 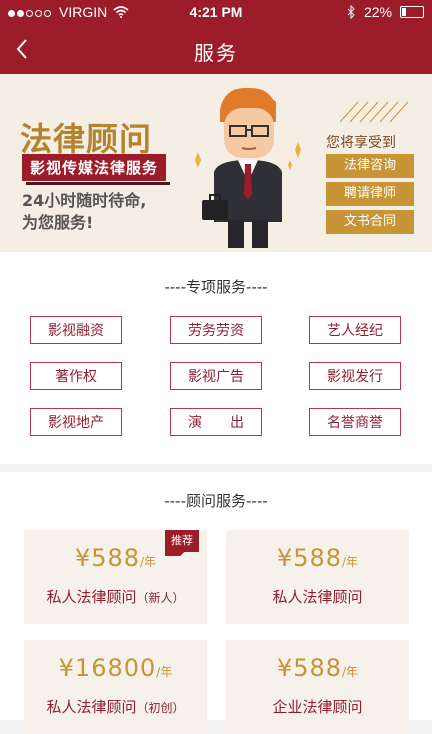 I want to click on card-name-note: （新人）, so click(x=160, y=598).